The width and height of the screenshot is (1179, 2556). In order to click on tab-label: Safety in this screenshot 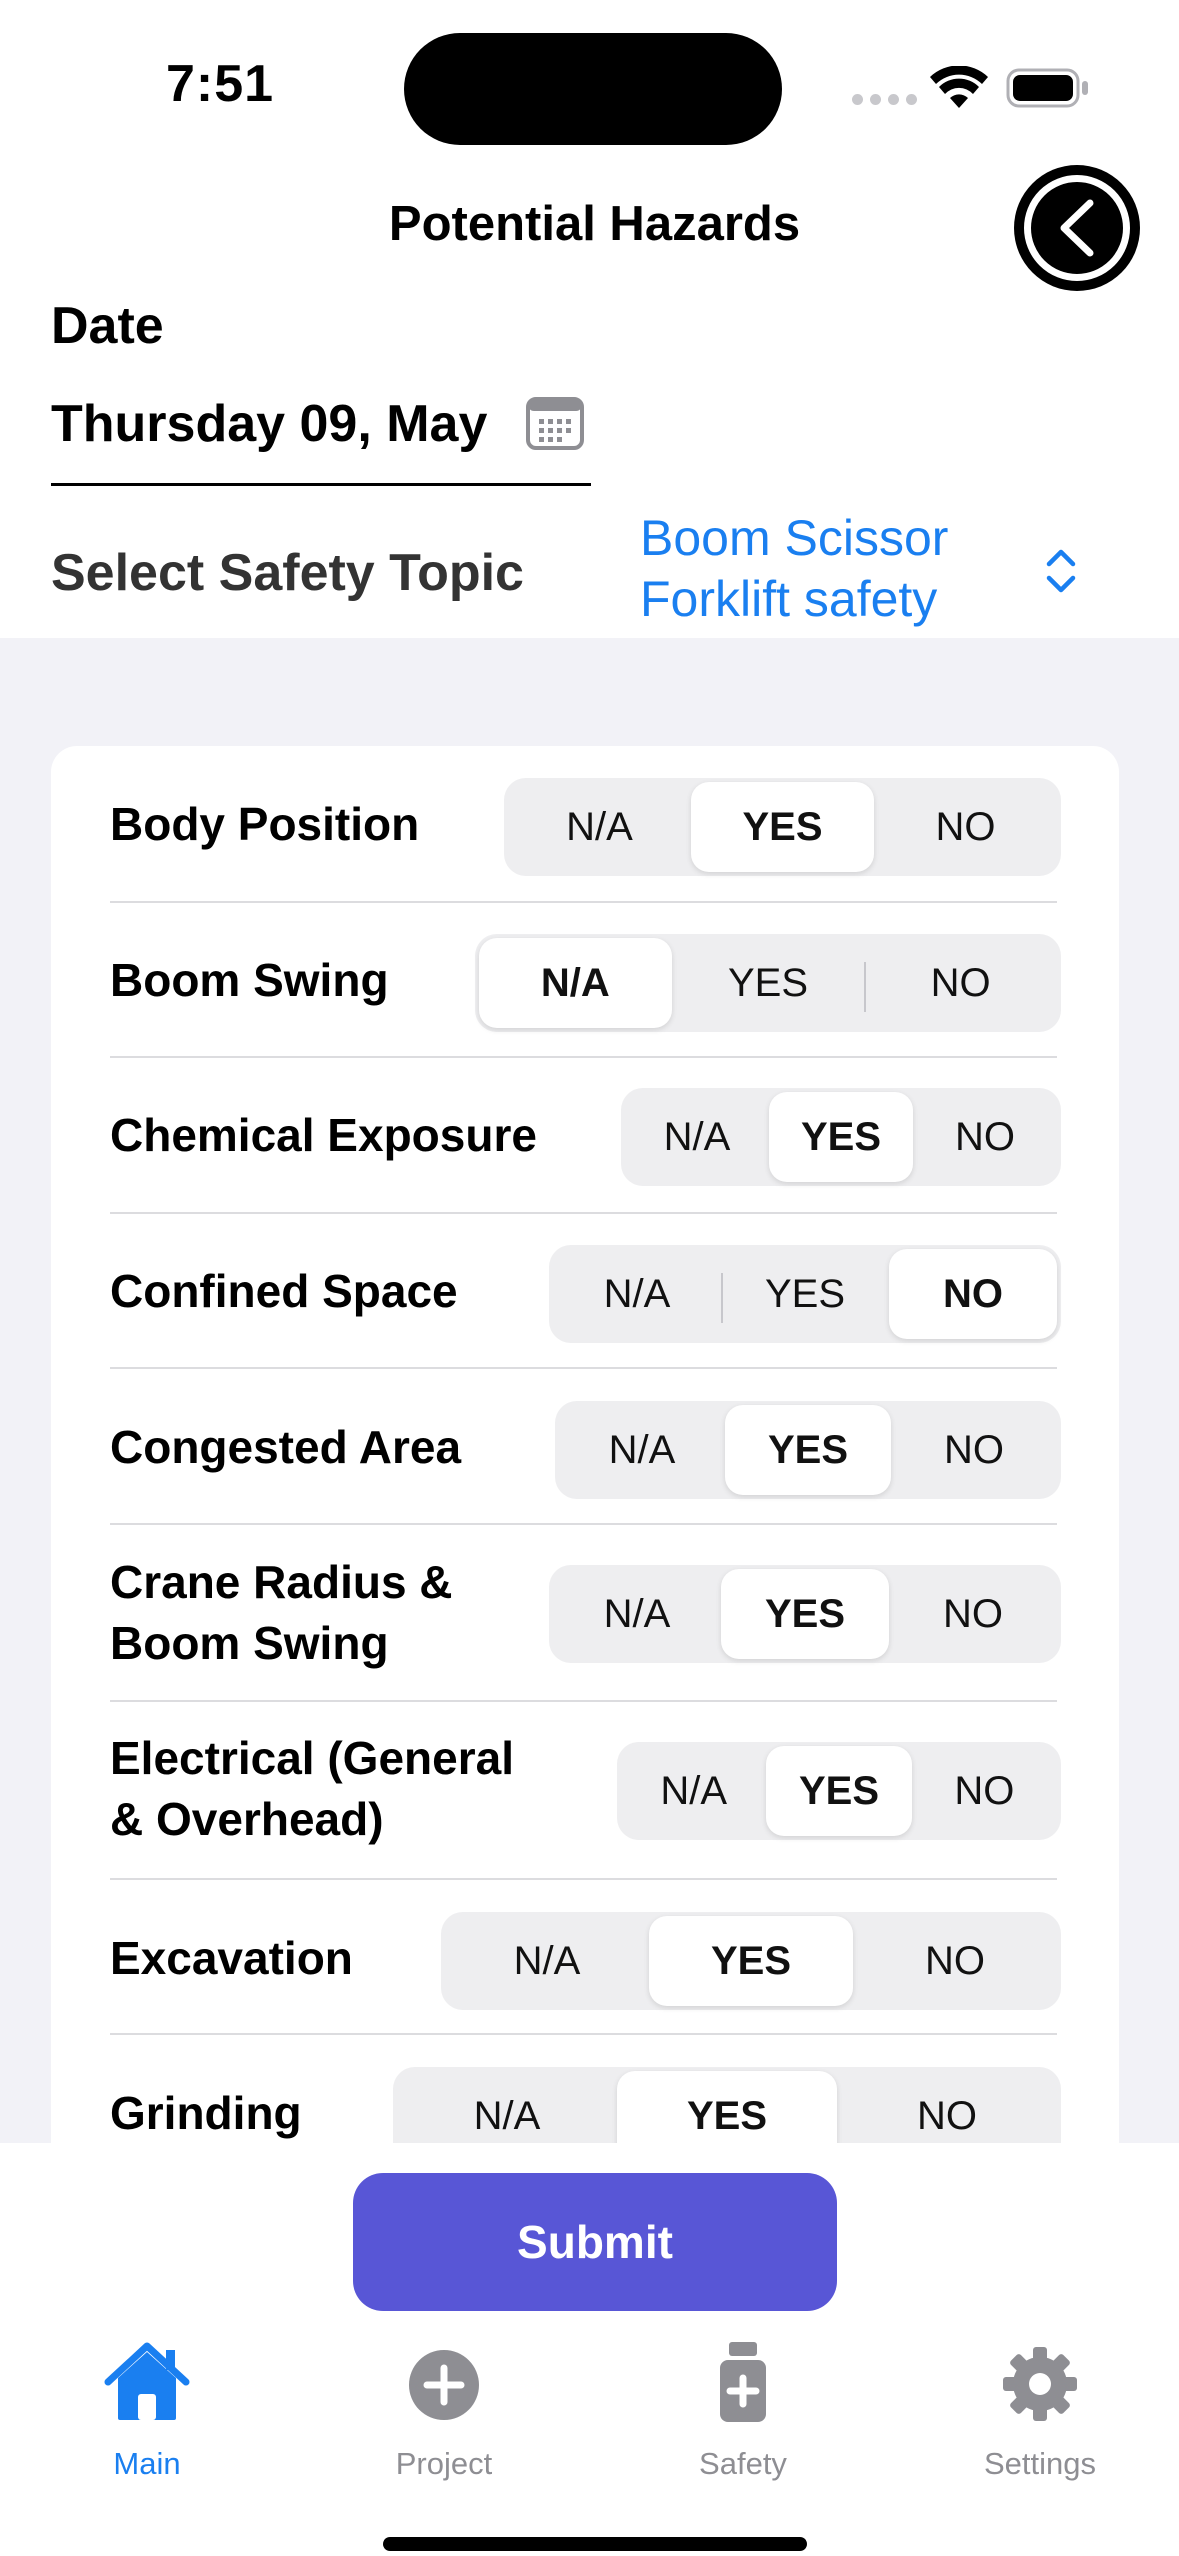, I will do `click(743, 2463)`.